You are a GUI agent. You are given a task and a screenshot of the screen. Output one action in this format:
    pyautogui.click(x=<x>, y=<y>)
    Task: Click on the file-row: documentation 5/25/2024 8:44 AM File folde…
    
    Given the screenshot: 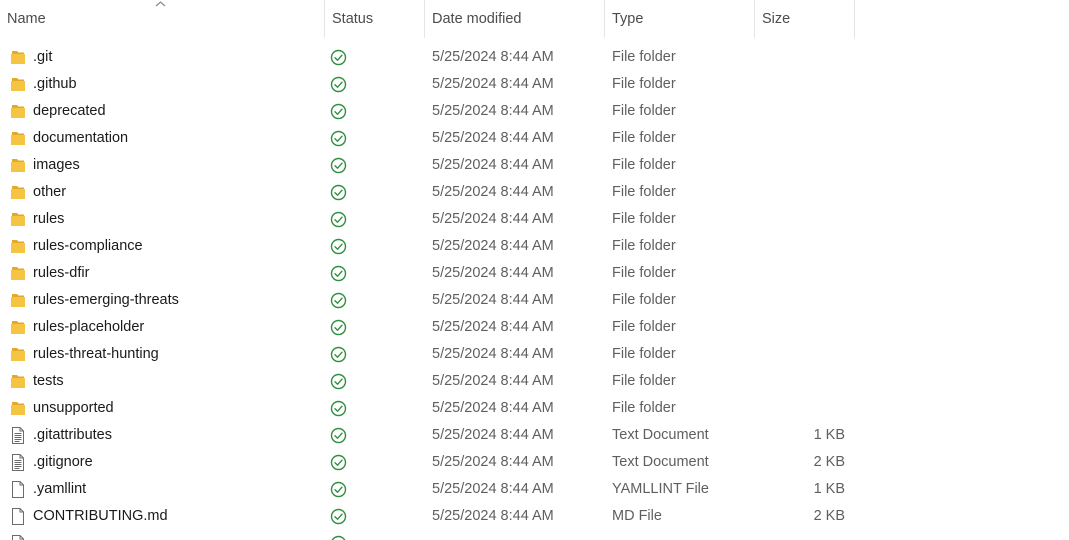 What is the action you would take?
    pyautogui.click(x=534, y=138)
    